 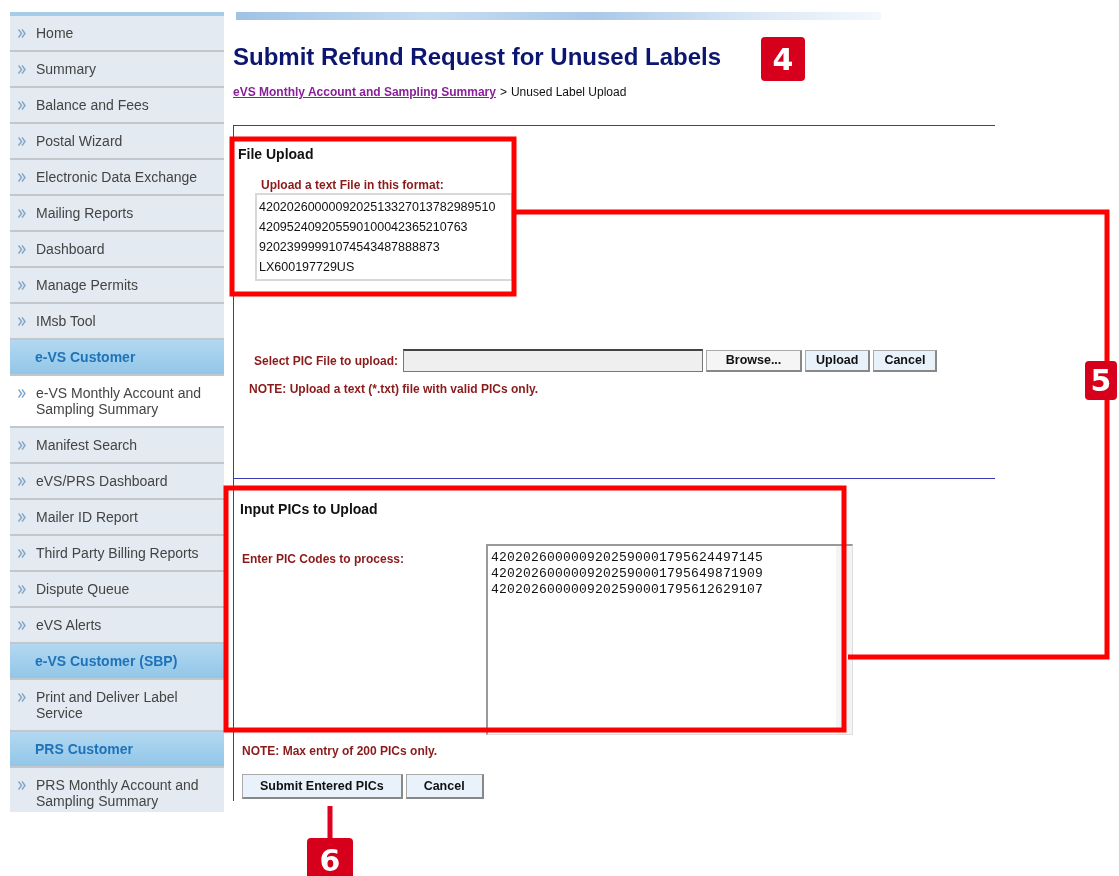 I want to click on breadcrumb-current: Unused Label Upload, so click(x=568, y=92).